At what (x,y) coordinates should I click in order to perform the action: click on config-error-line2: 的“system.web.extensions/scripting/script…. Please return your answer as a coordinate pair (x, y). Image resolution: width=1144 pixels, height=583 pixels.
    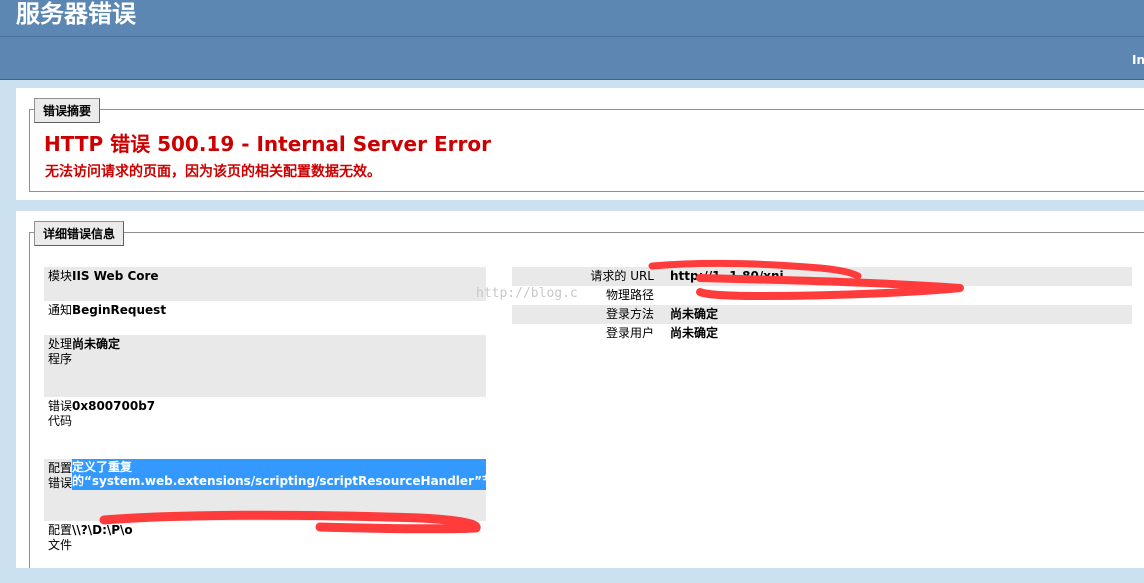
    Looking at the image, I should click on (279, 481).